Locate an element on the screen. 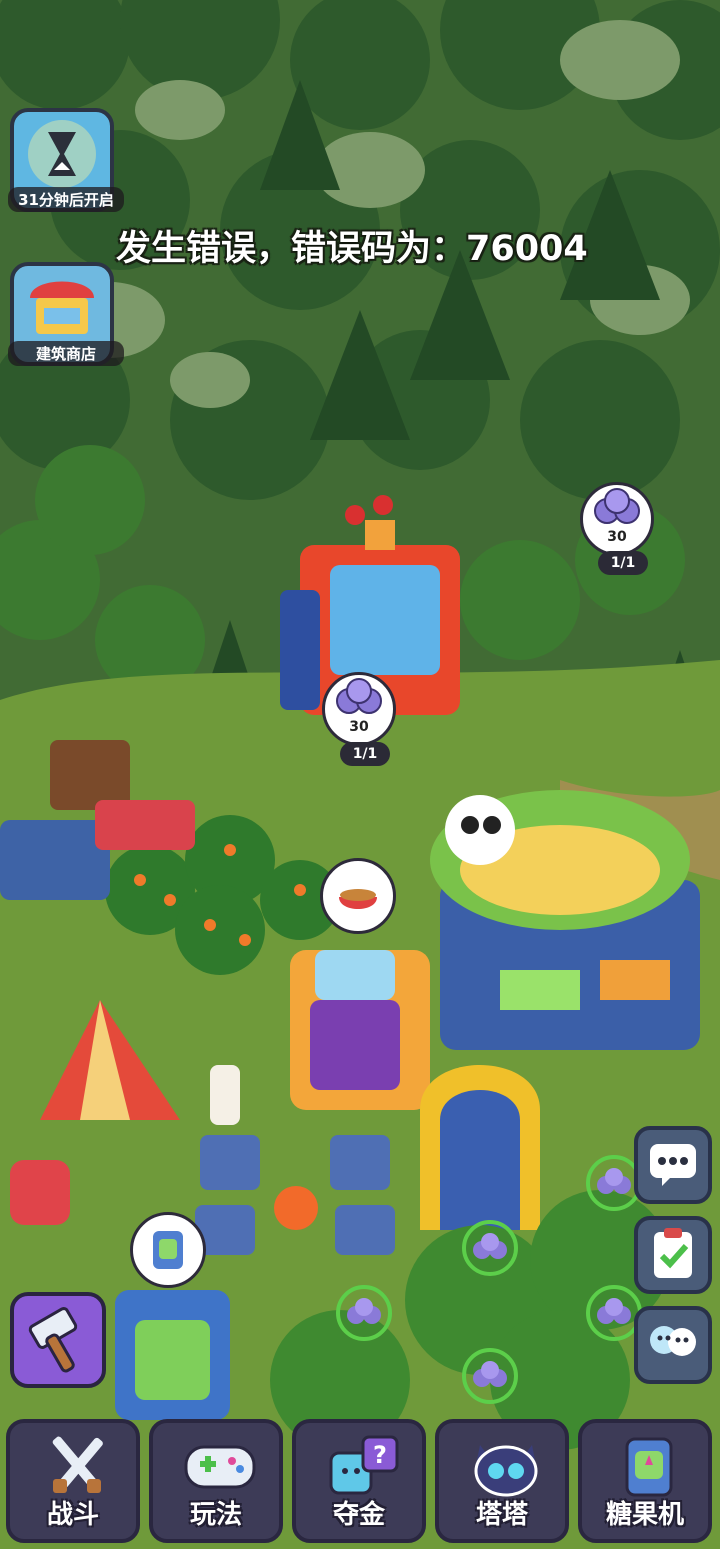 The width and height of the screenshot is (720, 1549). building-shop-button: 建筑商店 is located at coordinates (66, 314).